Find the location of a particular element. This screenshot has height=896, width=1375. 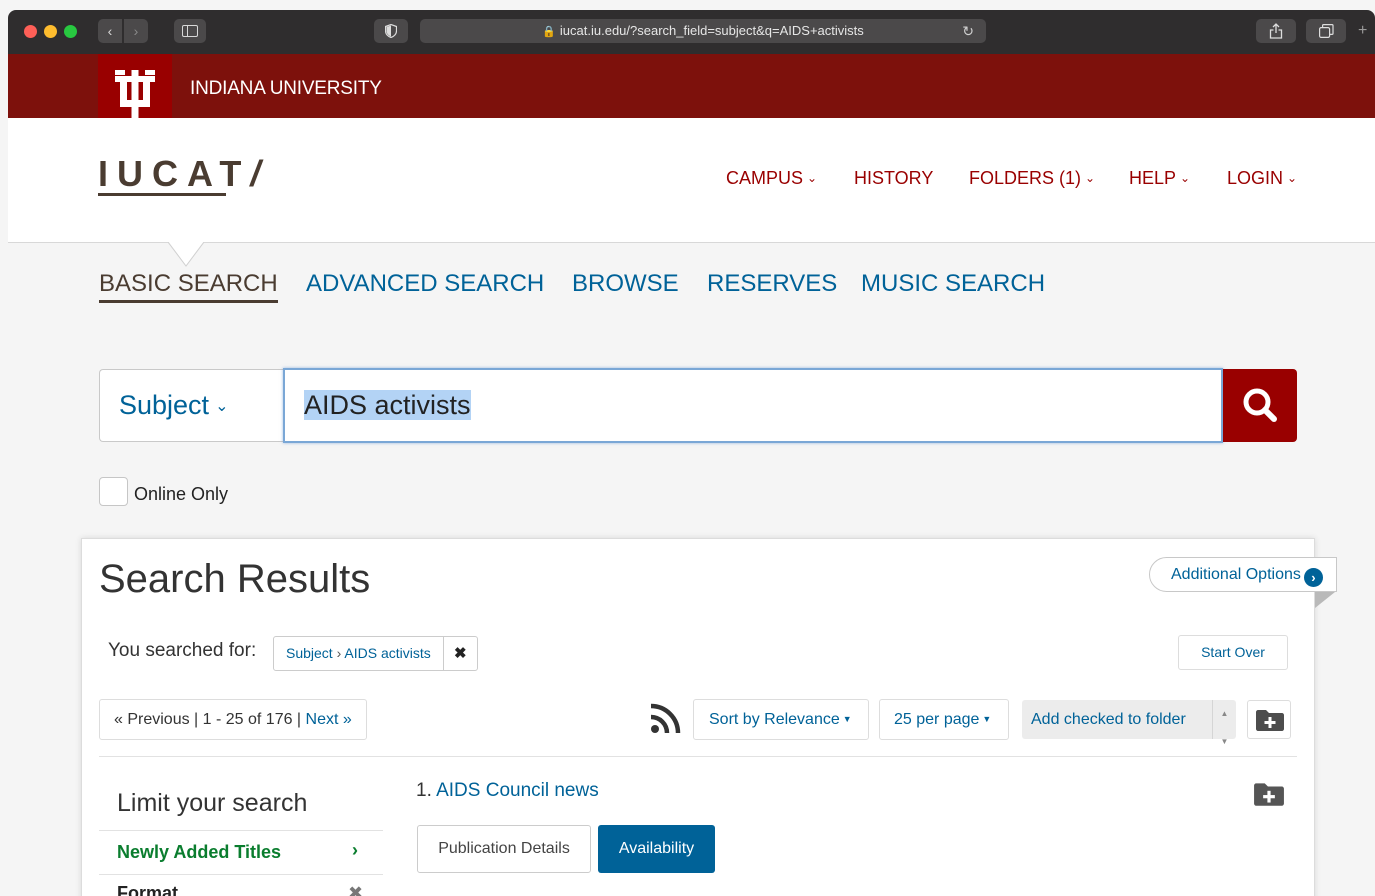

select-arrows-icon: ▲ ▼ is located at coordinates (1224, 723).